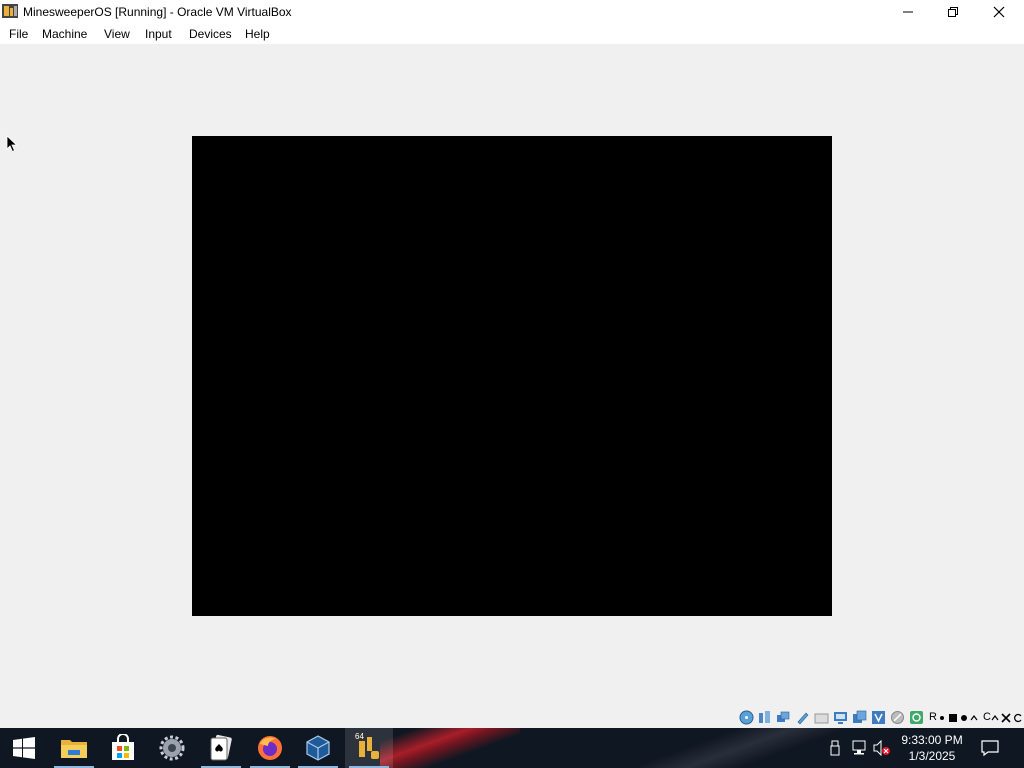 The height and width of the screenshot is (768, 1024). I want to click on microsoft-store-icon, so click(123, 747).